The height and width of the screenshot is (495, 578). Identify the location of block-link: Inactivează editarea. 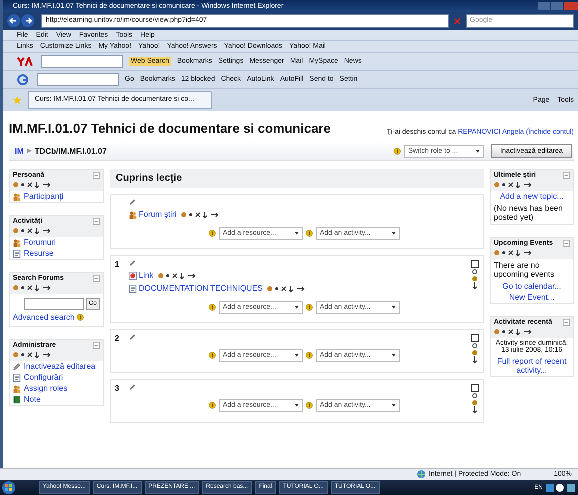
(56, 366).